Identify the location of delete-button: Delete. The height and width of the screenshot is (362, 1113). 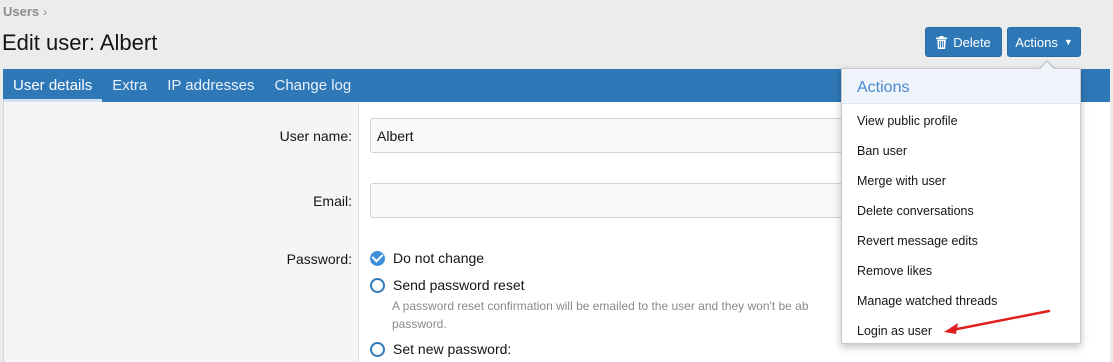
(963, 42).